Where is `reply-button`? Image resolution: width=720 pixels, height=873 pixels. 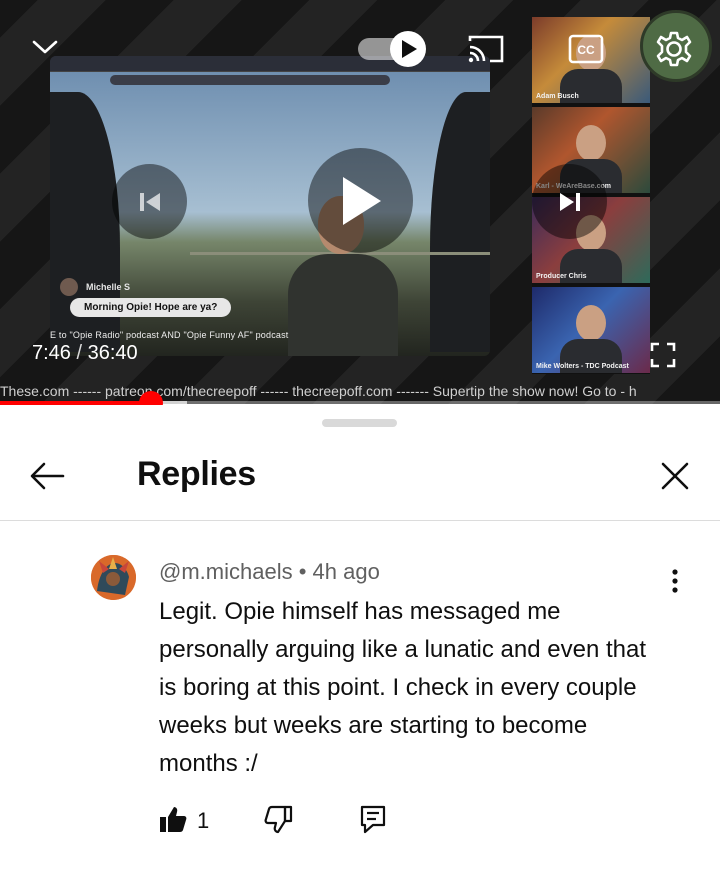
reply-button is located at coordinates (373, 821).